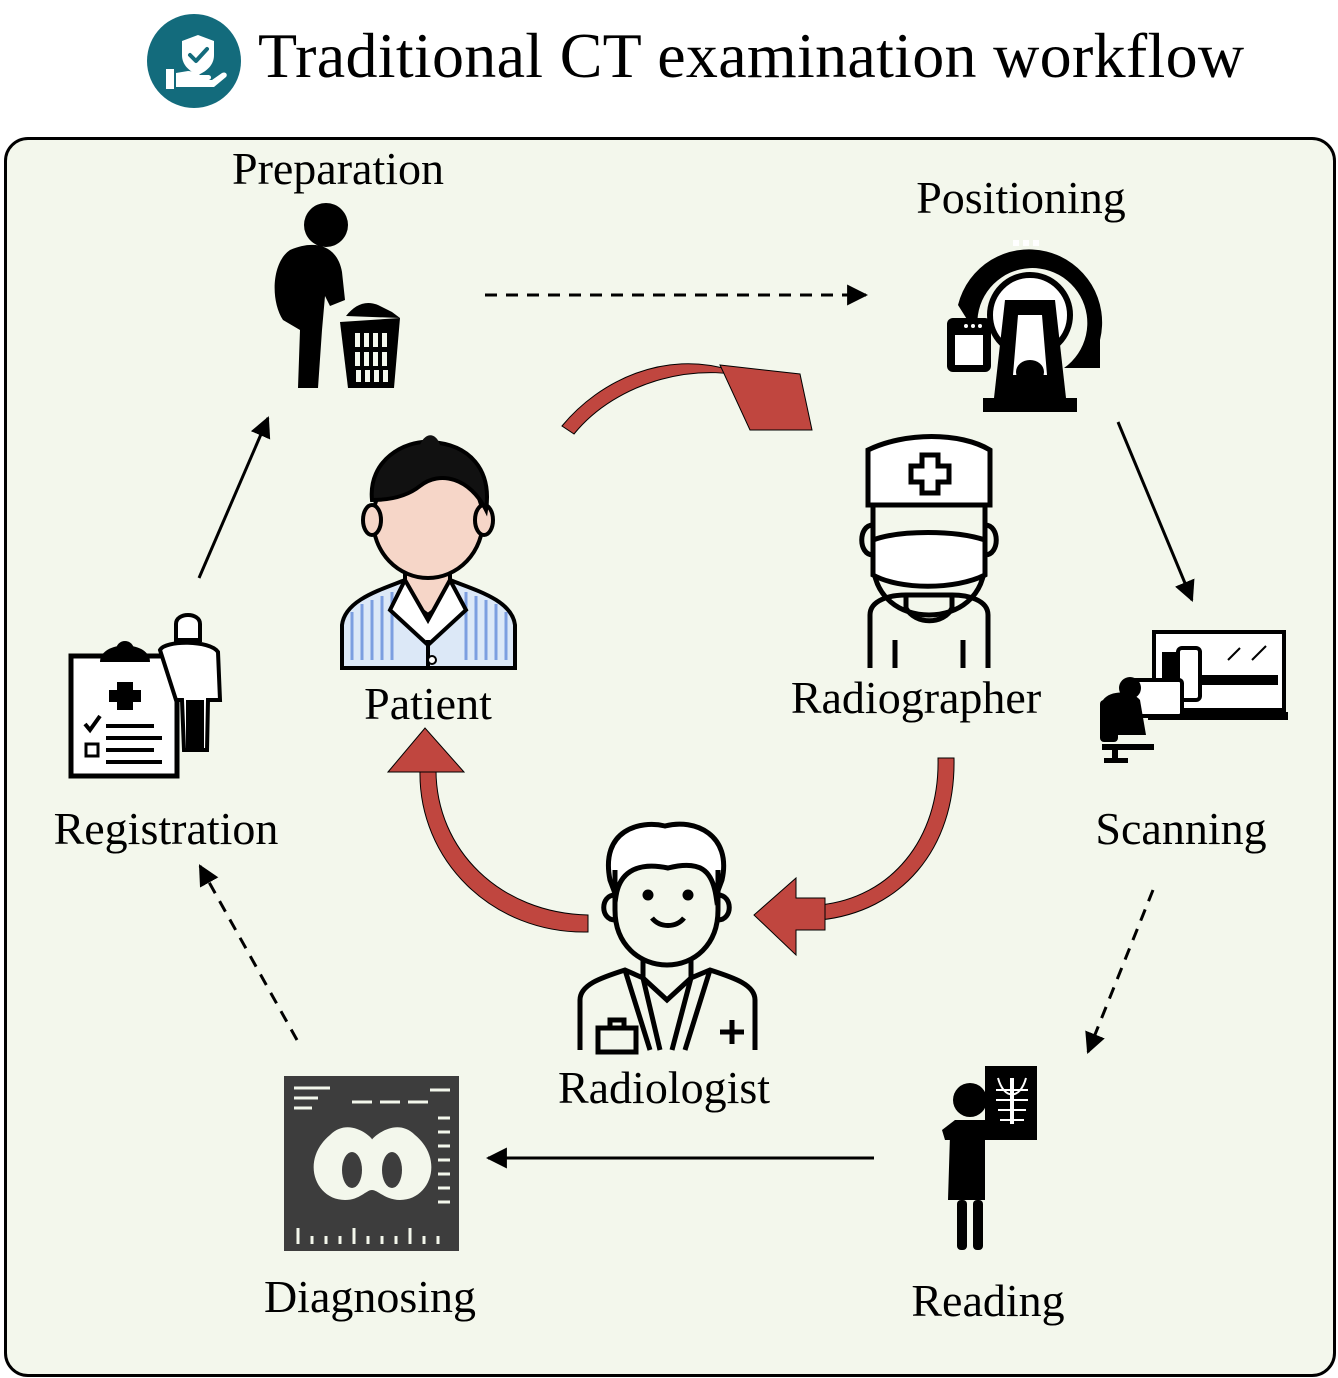 This screenshot has height=1378, width=1338. Describe the element at coordinates (338, 168) in the screenshot. I see `step-label-preparation: Preparation` at that location.